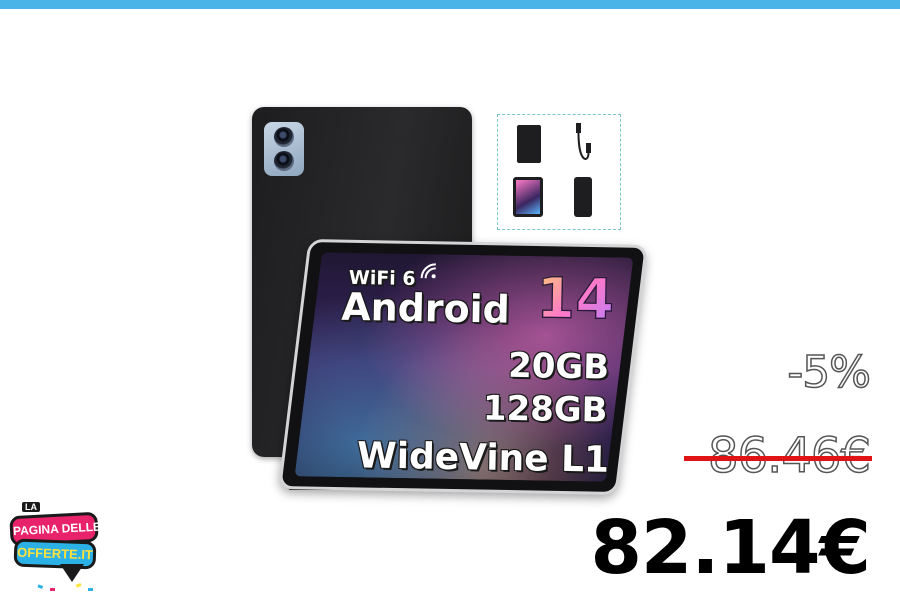  I want to click on top-accent-bar, so click(450, 4).